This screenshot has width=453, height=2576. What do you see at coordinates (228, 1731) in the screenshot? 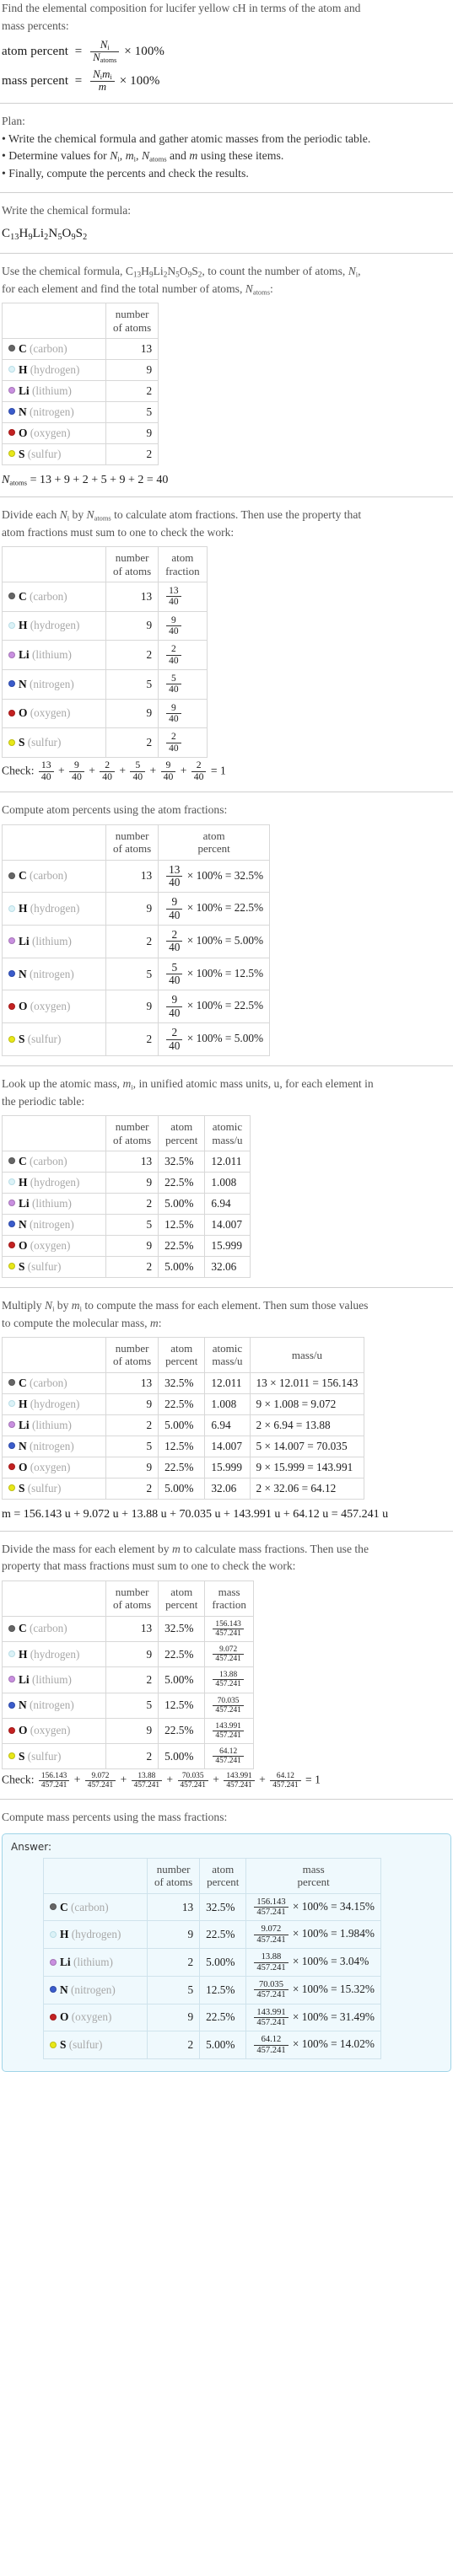
I see `fraction: 143.991 457.241` at bounding box center [228, 1731].